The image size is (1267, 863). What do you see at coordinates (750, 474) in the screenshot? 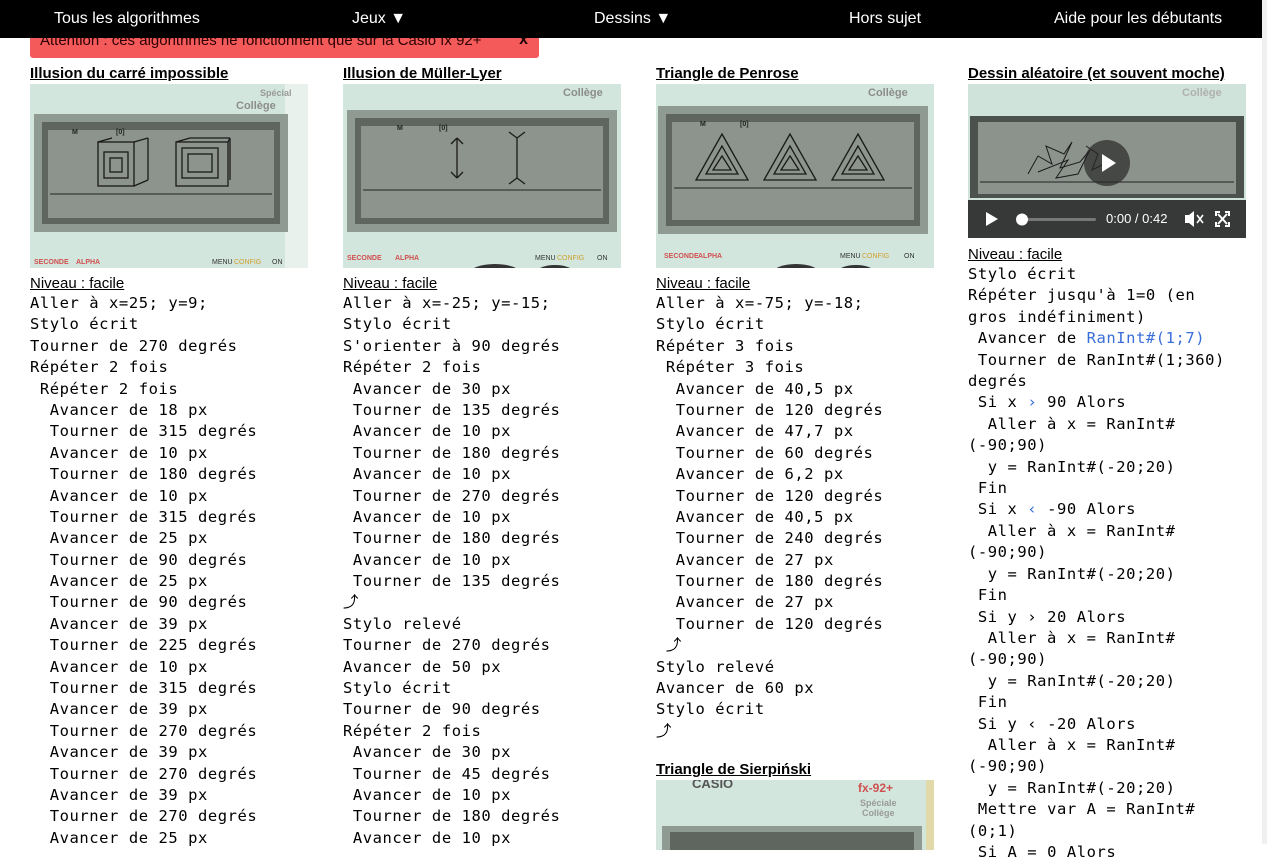
I see `code-line: Avancer de 6,2 px` at bounding box center [750, 474].